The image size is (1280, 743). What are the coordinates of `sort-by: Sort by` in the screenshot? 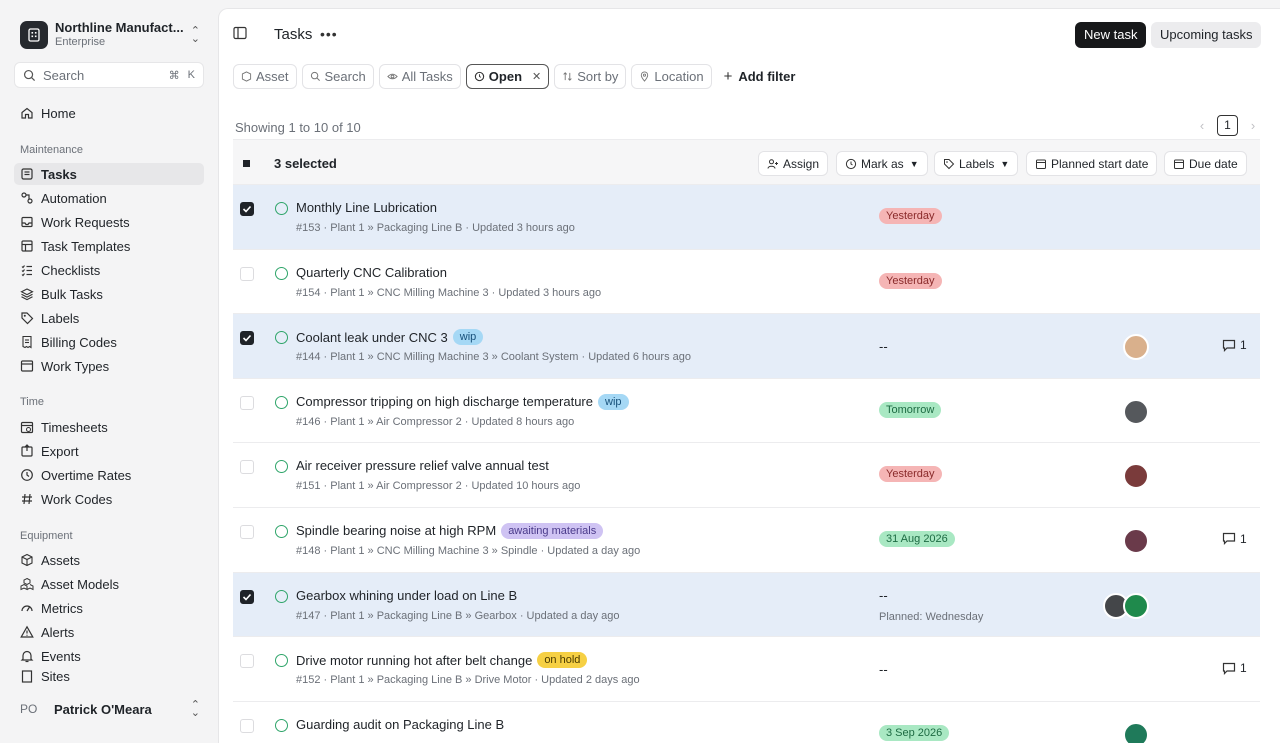 It's located at (590, 76).